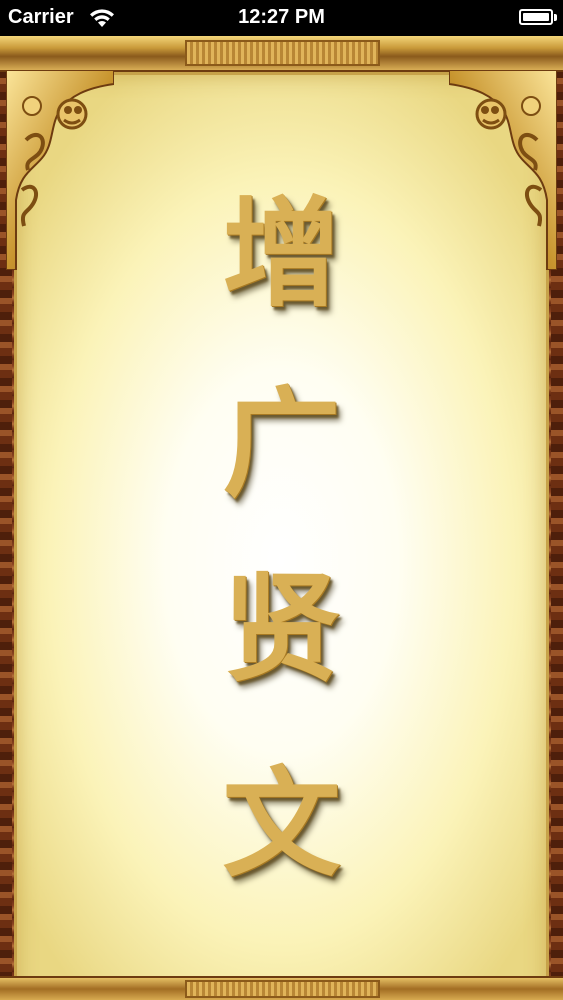  What do you see at coordinates (281, 823) in the screenshot?
I see `title-char-4: 文` at bounding box center [281, 823].